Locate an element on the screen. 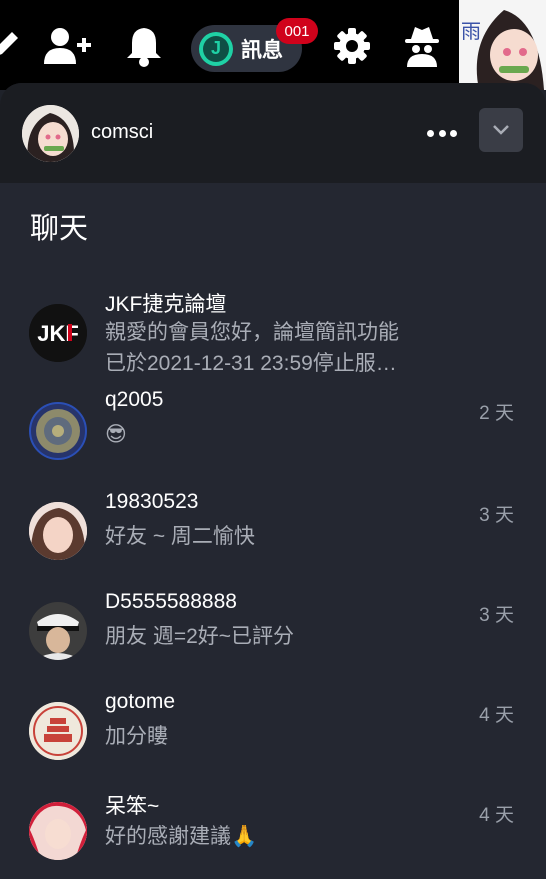  chat-name: JKF捷克論壇 is located at coordinates (166, 304).